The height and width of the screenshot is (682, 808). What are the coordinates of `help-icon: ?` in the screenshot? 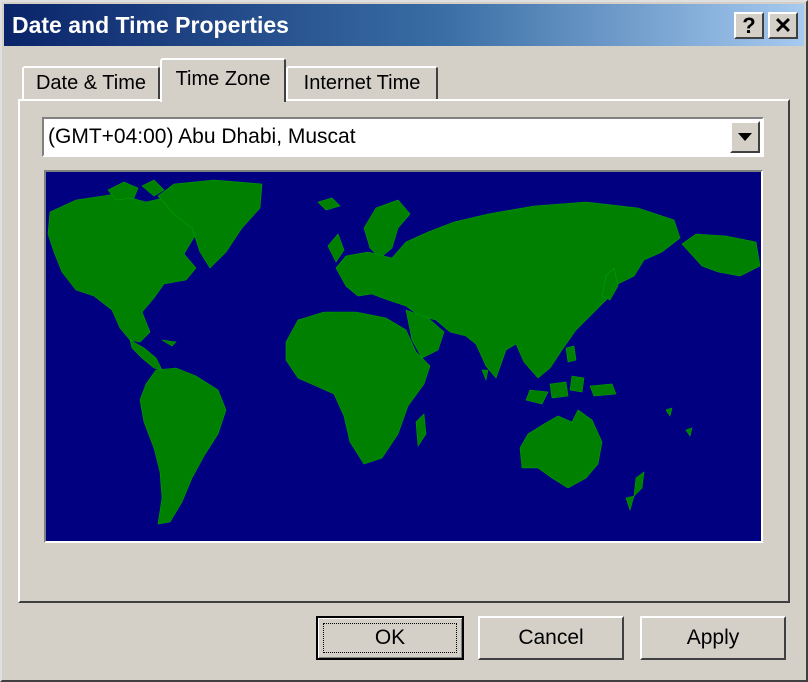 It's located at (749, 25).